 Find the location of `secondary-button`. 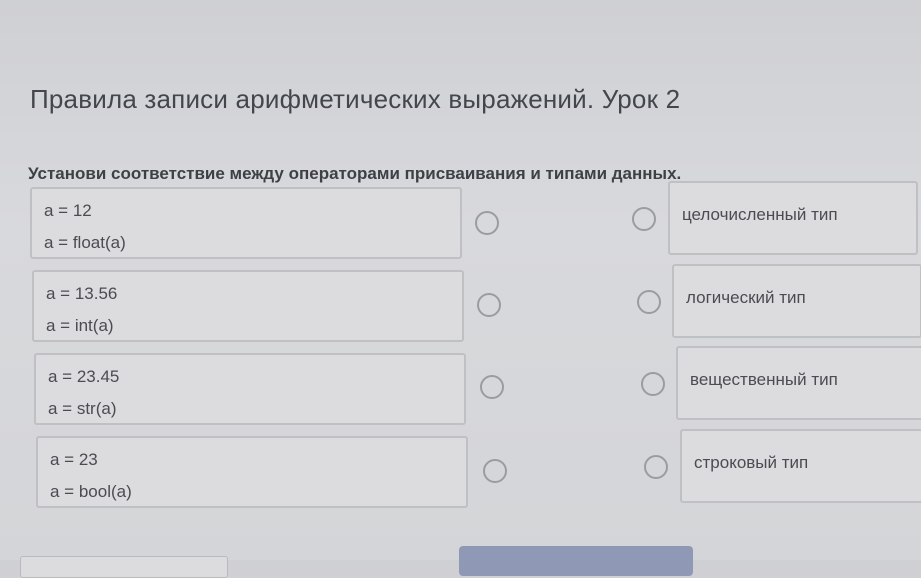

secondary-button is located at coordinates (124, 567).